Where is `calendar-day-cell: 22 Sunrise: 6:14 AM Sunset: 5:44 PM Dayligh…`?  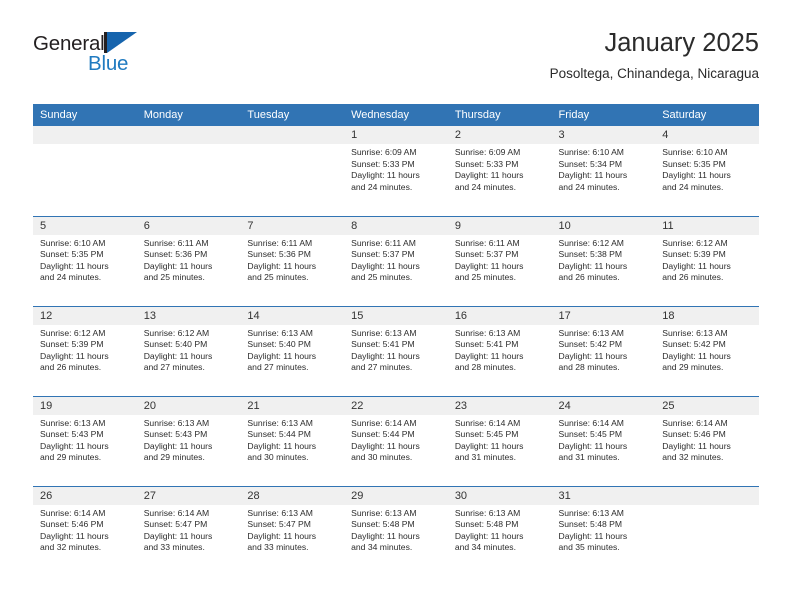 calendar-day-cell: 22 Sunrise: 6:14 AM Sunset: 5:44 PM Dayligh… is located at coordinates (396, 440).